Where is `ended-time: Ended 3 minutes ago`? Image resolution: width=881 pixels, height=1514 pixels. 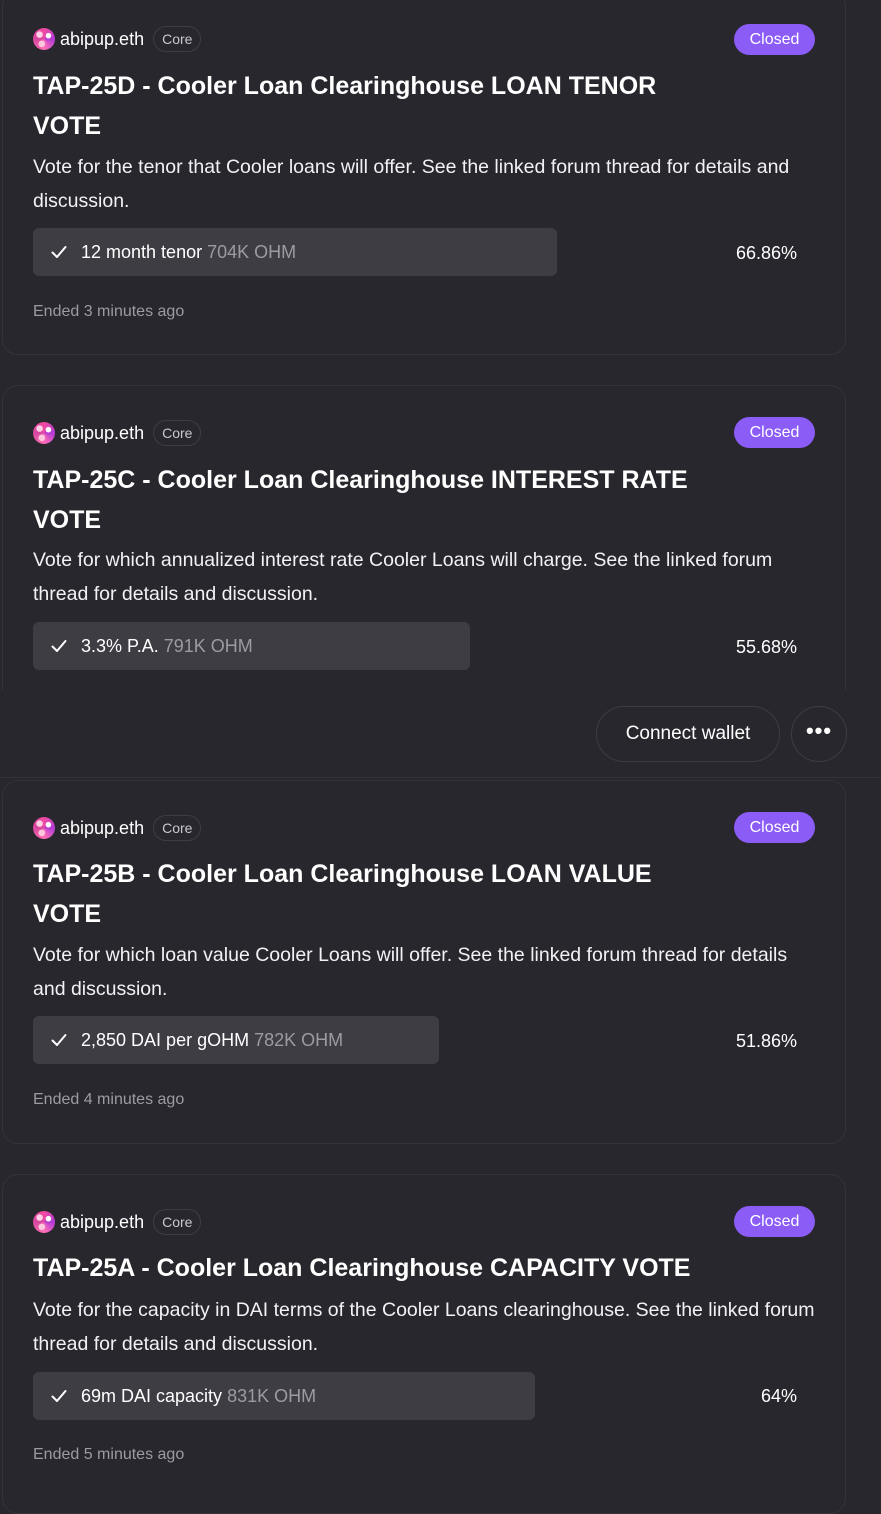
ended-time: Ended 3 minutes ago is located at coordinates (109, 311).